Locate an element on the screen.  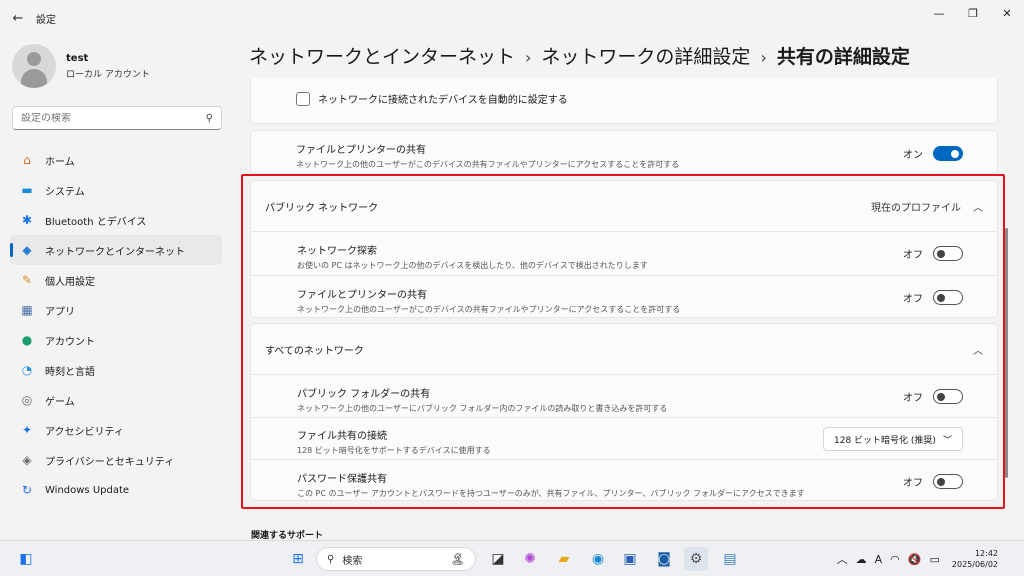
system-icon: ▬ is located at coordinates (27, 190).